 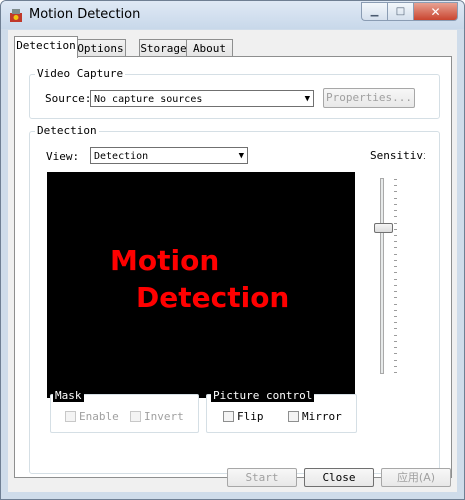 What do you see at coordinates (85, 14) in the screenshot?
I see `window-title: Motion Detection` at bounding box center [85, 14].